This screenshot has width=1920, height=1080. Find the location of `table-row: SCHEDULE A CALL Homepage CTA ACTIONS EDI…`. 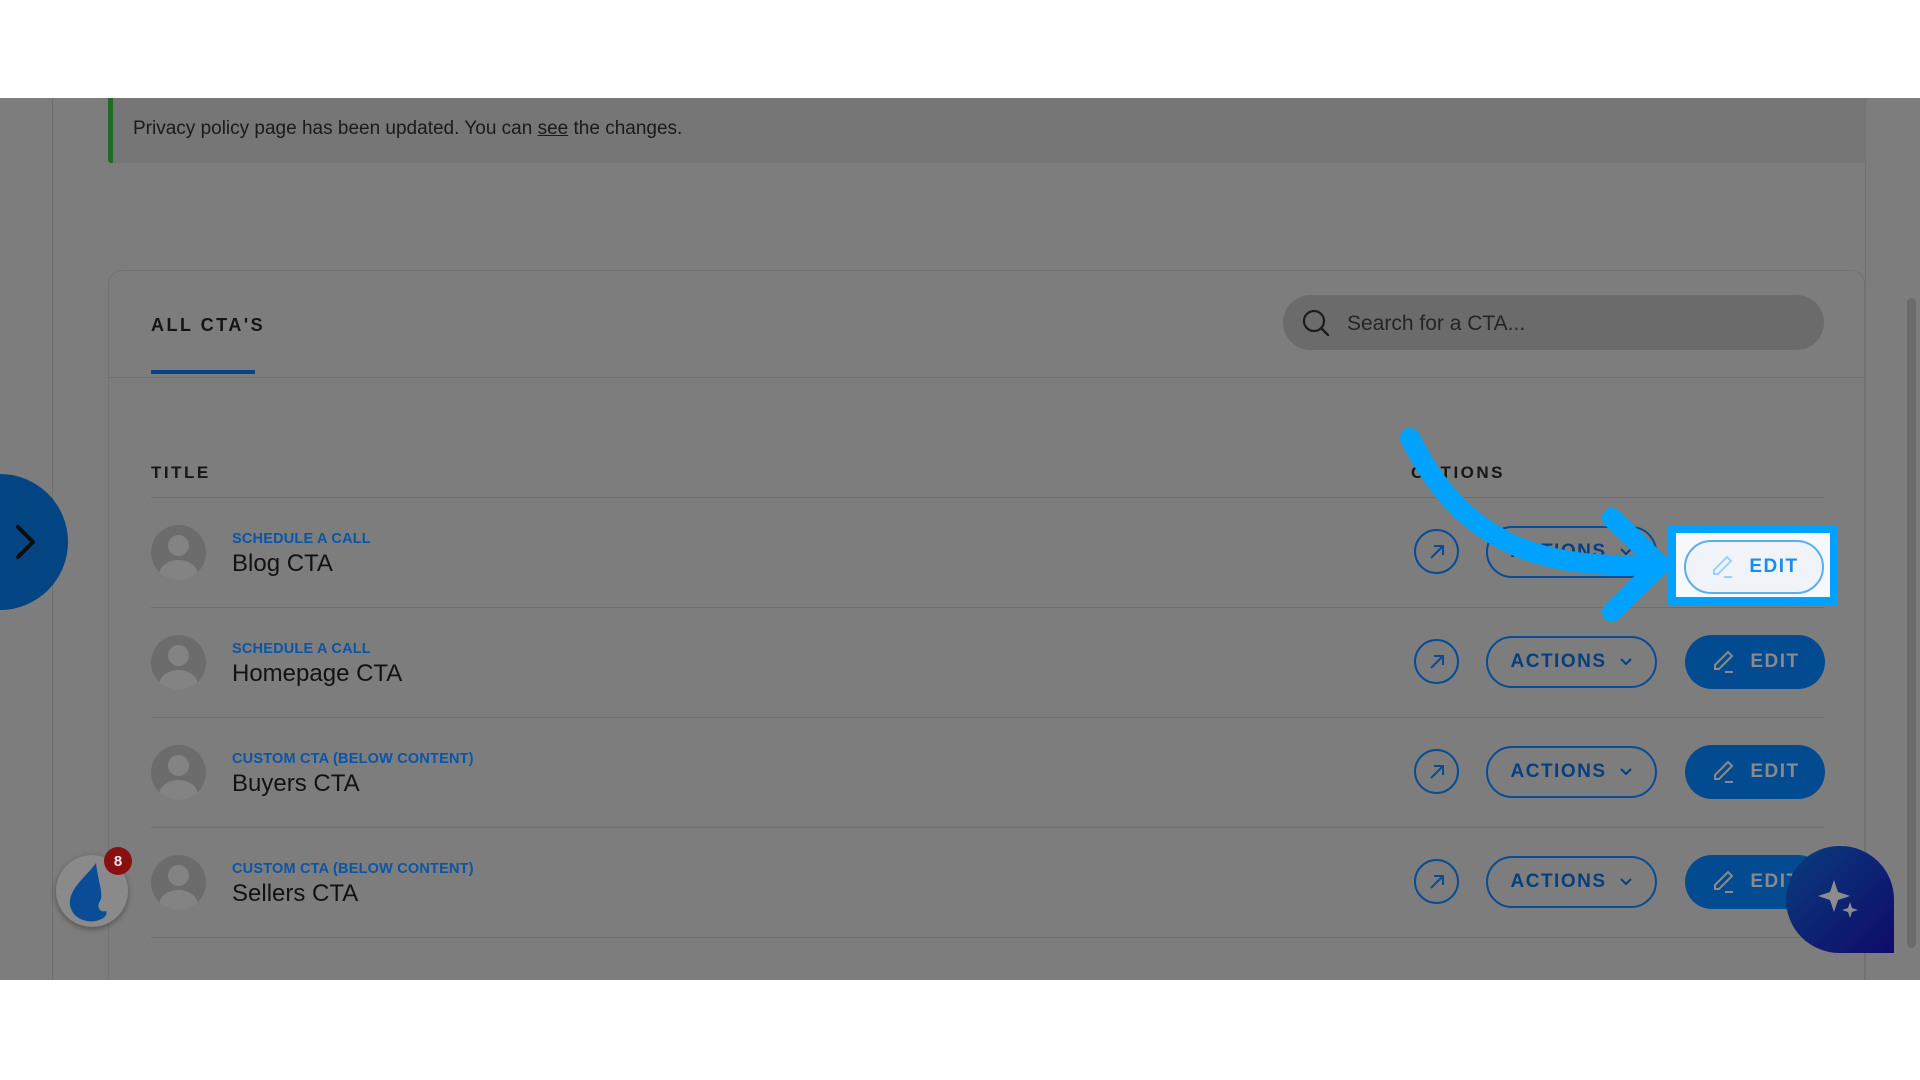

table-row: SCHEDULE A CALL Homepage CTA ACTIONS EDI… is located at coordinates (988, 663).